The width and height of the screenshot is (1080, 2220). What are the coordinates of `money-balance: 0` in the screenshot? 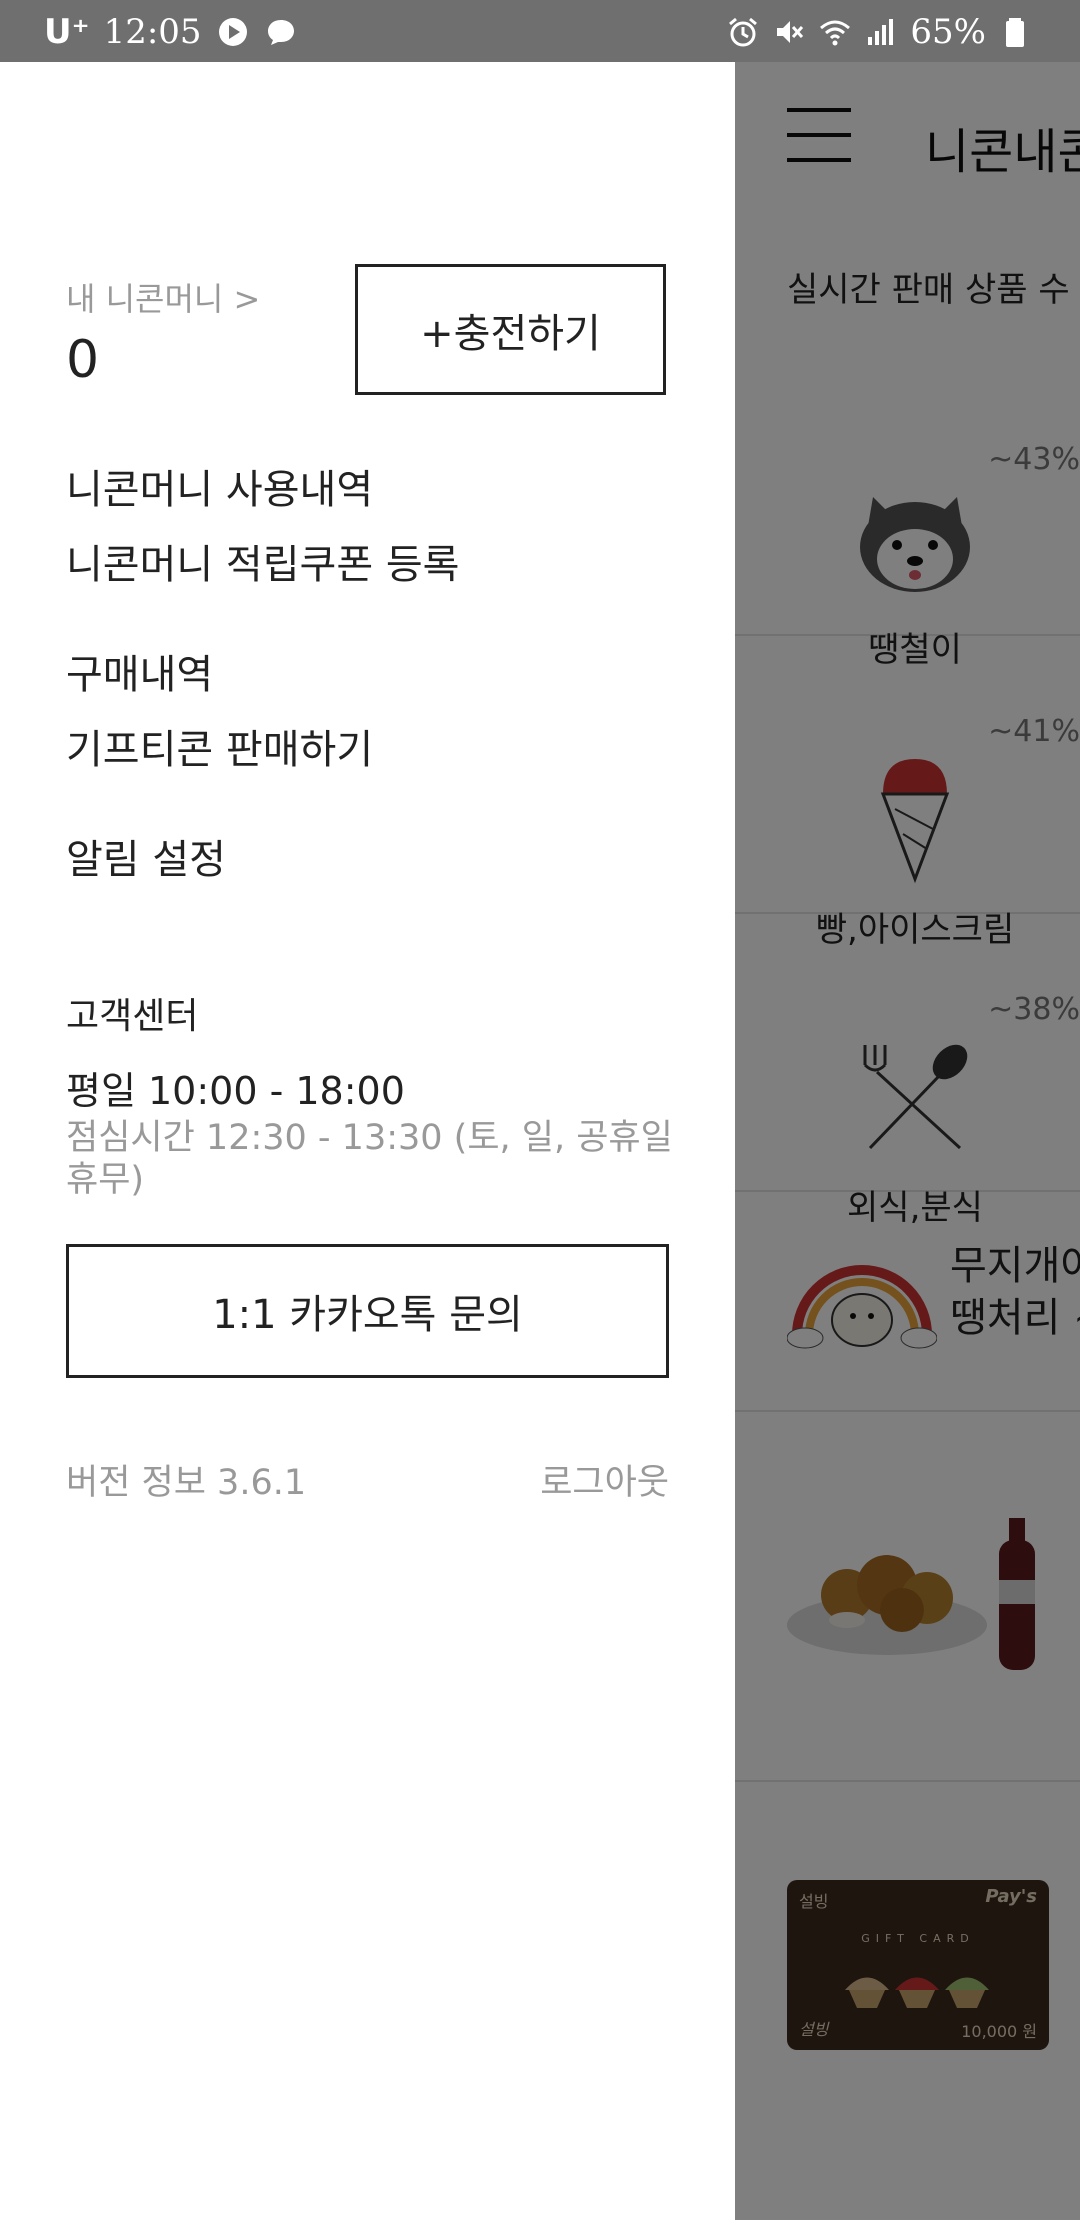 It's located at (83, 360).